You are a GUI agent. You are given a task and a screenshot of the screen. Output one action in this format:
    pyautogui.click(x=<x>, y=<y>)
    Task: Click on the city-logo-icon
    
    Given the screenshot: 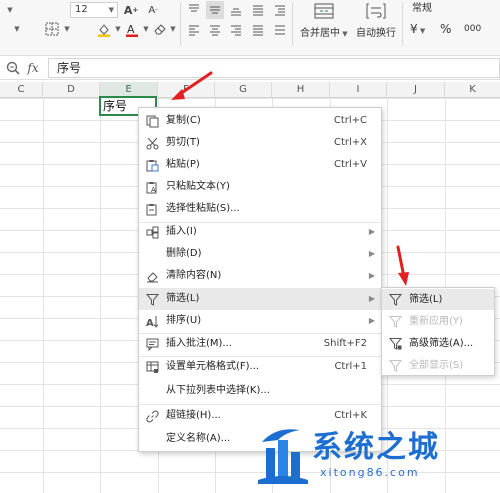 What is the action you would take?
    pyautogui.click(x=283, y=456)
    